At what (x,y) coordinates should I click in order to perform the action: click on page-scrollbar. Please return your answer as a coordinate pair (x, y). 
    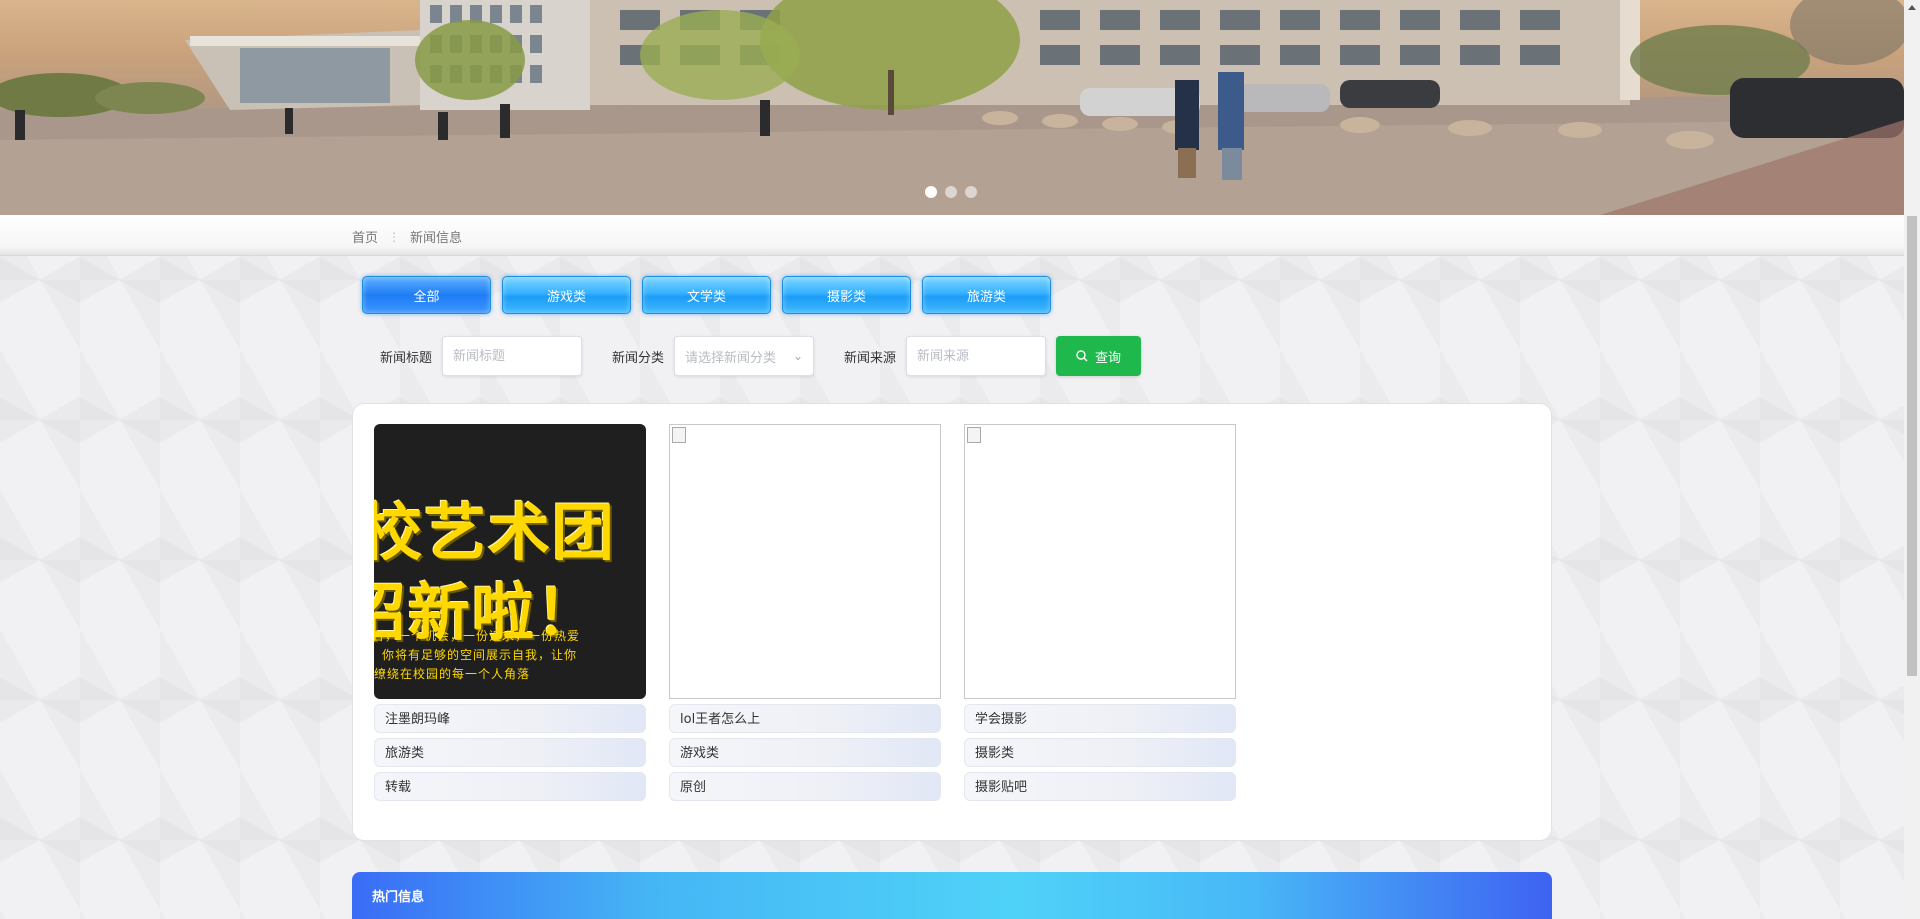
    Looking at the image, I should click on (1912, 459).